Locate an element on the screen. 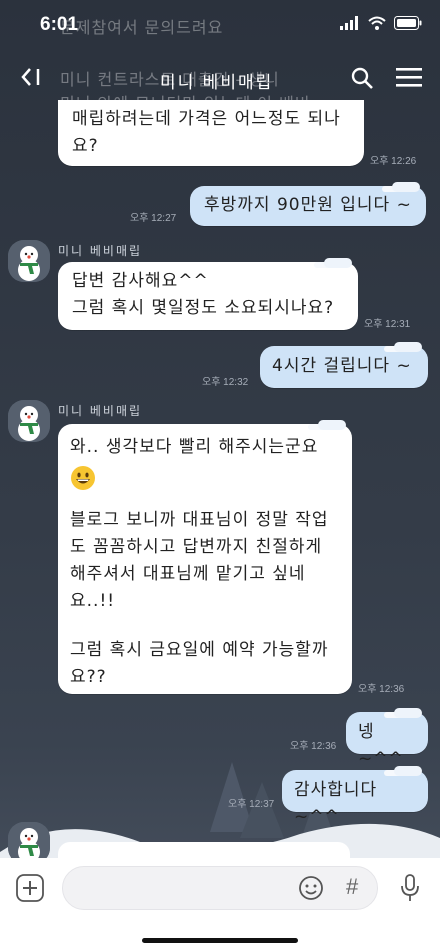 This screenshot has width=440, height=952. message-bubble-sent: 4시간 걸립니다 ~ is located at coordinates (344, 365).